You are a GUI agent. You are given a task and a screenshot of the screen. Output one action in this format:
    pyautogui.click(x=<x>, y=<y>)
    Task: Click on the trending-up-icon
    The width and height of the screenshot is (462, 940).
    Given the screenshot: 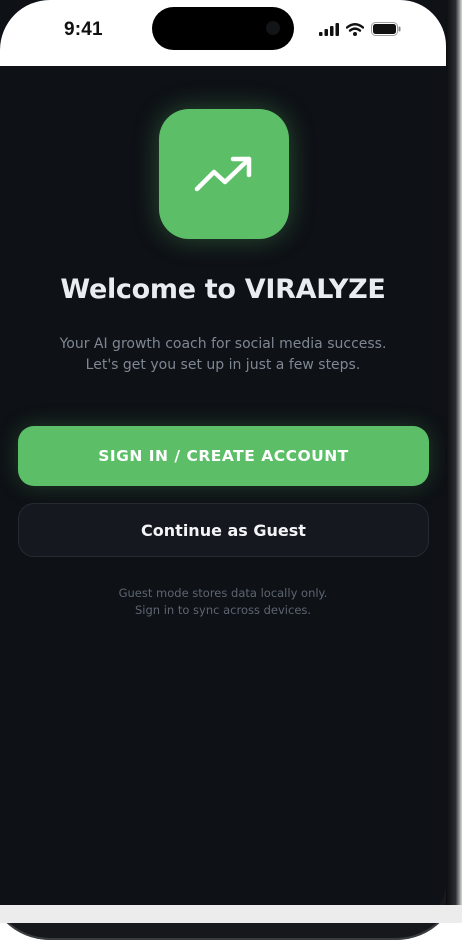 What is the action you would take?
    pyautogui.click(x=223, y=174)
    